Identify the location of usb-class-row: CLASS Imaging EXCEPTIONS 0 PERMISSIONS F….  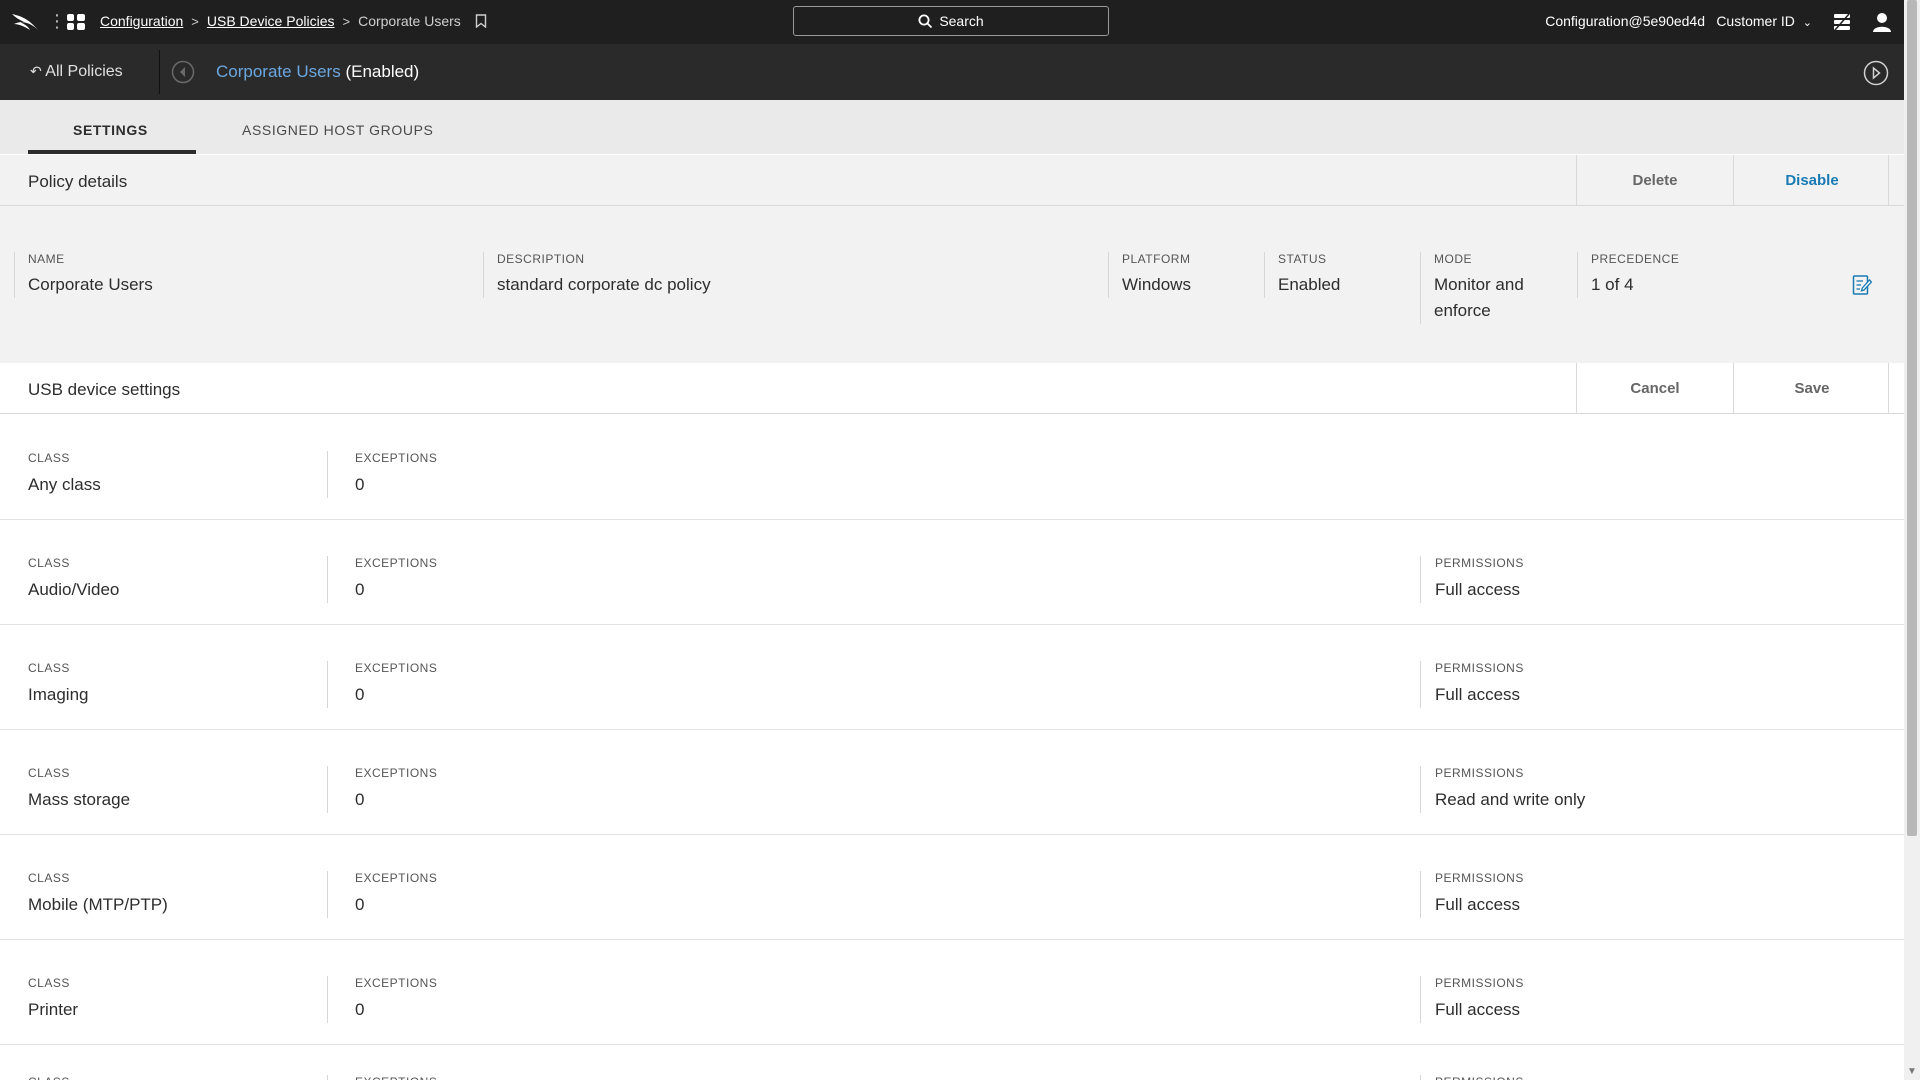
(952, 677).